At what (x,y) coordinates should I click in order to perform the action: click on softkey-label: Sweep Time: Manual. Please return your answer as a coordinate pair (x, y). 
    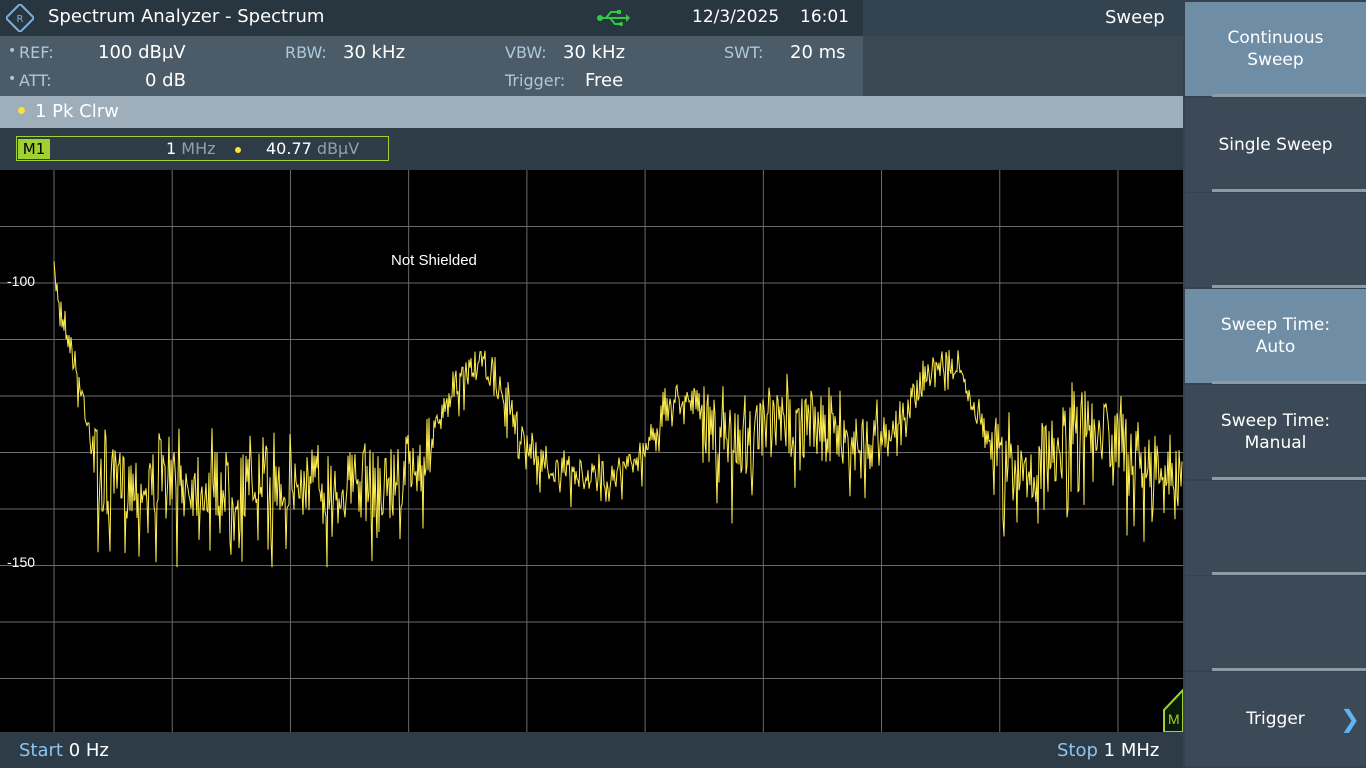
    Looking at the image, I should click on (1275, 432).